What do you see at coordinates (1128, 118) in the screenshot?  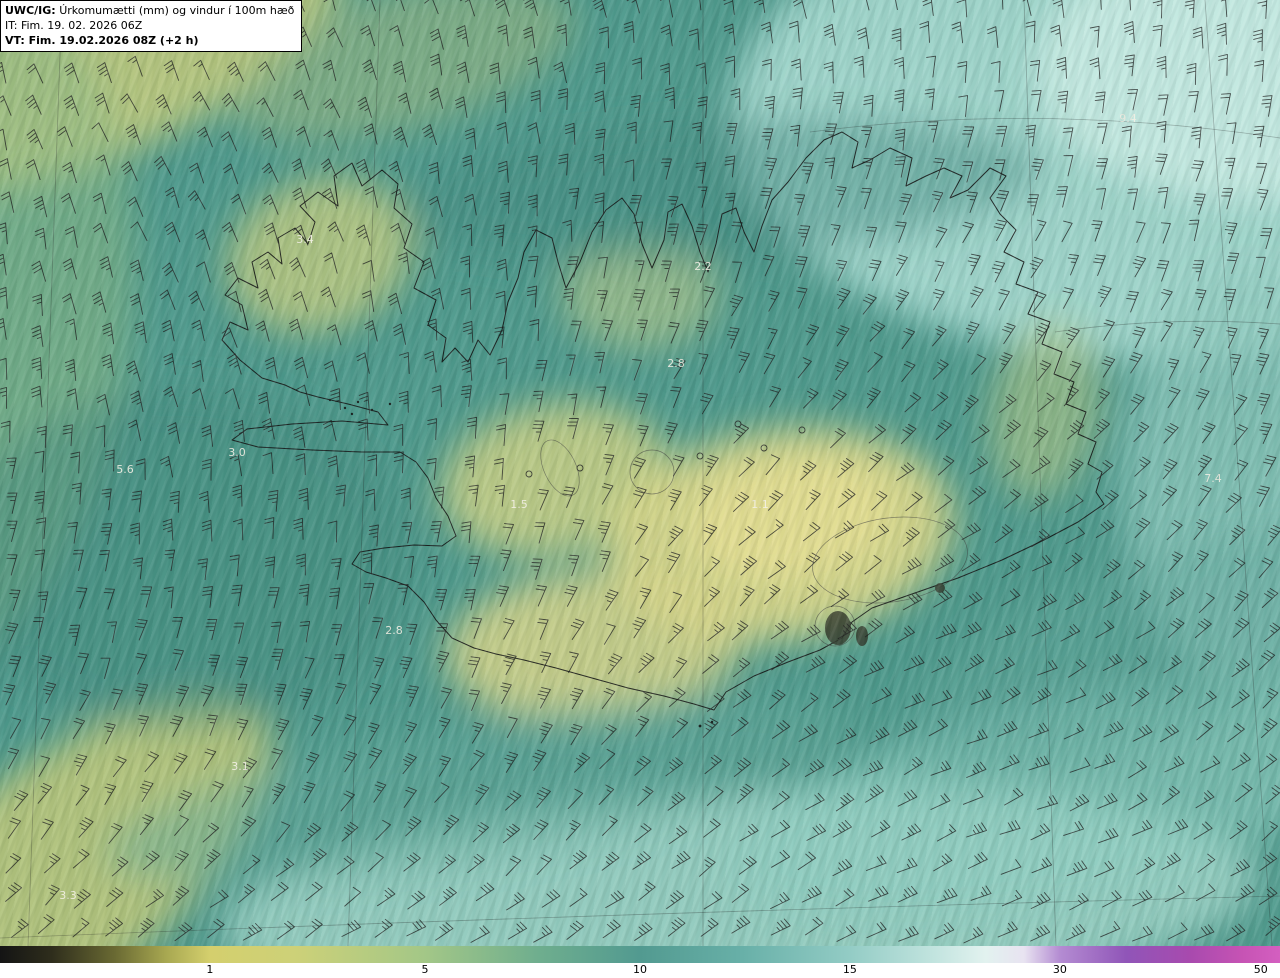 I see `value-label: 9.4` at bounding box center [1128, 118].